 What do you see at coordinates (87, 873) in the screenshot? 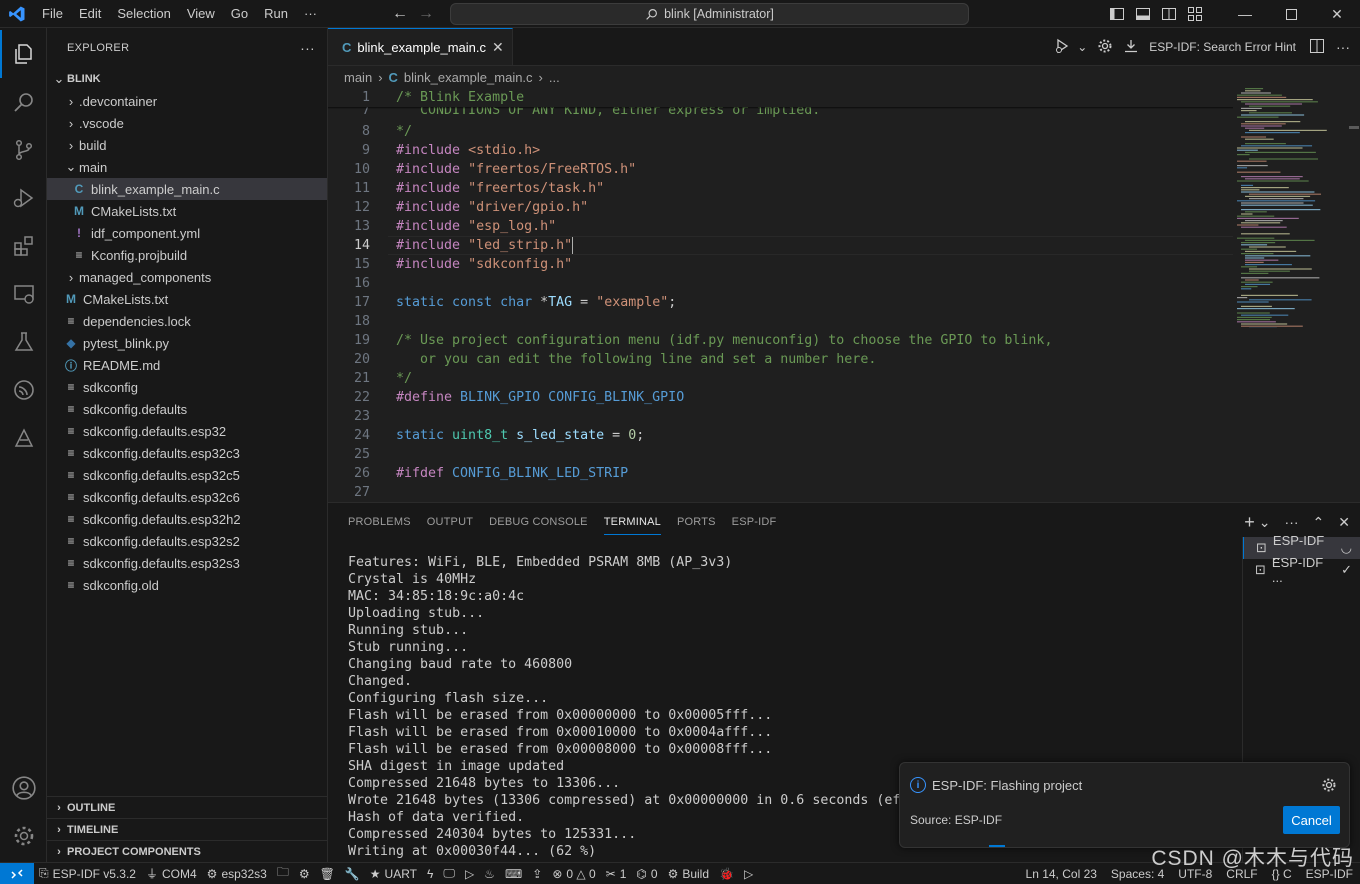
I see `status-item-plug: ⎘ ESP-IDF v5.3.2` at bounding box center [87, 873].